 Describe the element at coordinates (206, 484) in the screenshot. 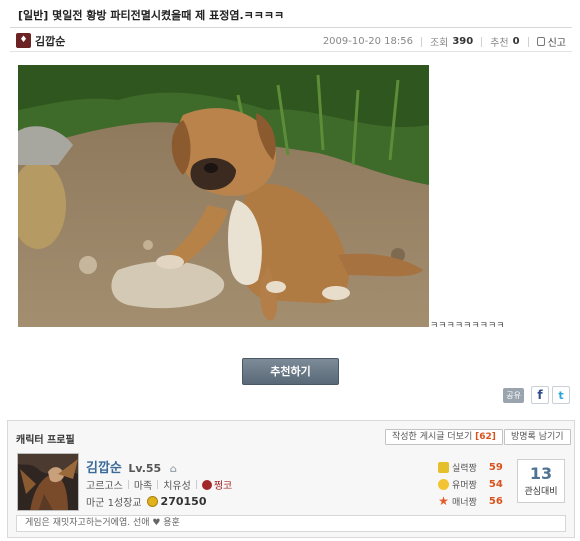

I see `guild-icon` at that location.